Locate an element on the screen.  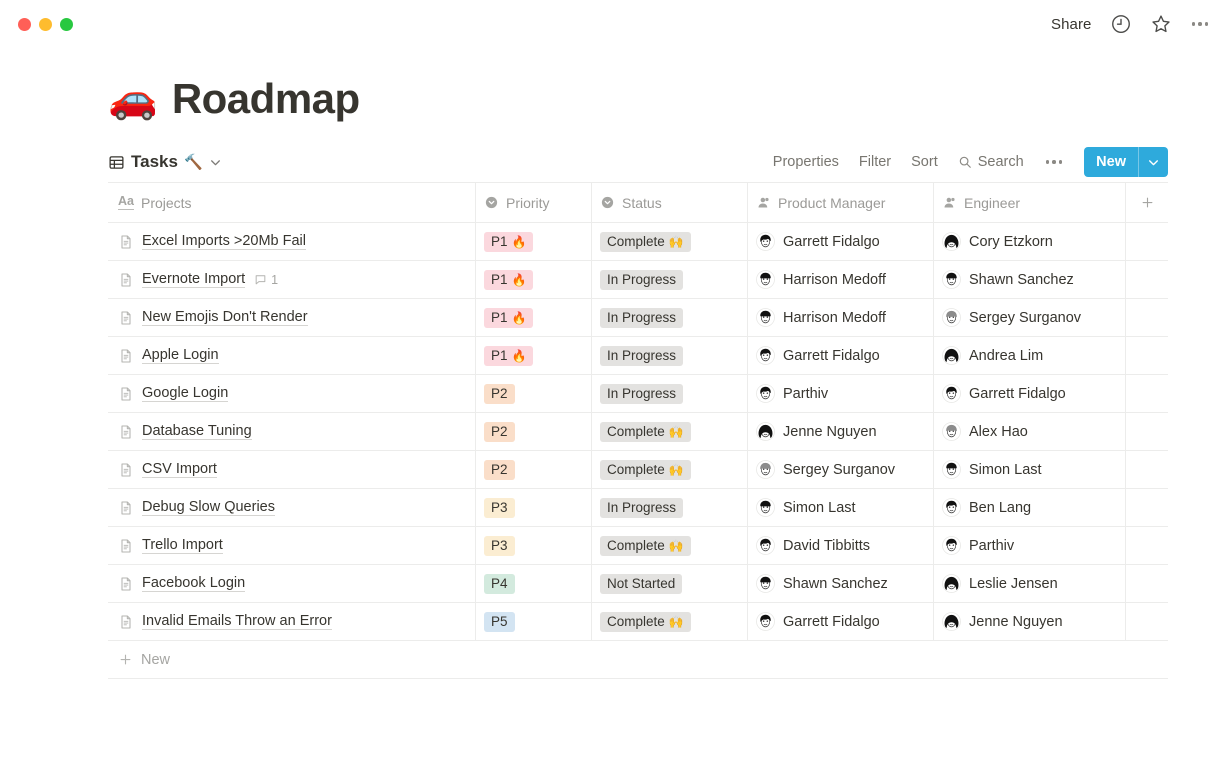
cell-priority: P4 is located at coordinates (534, 583).